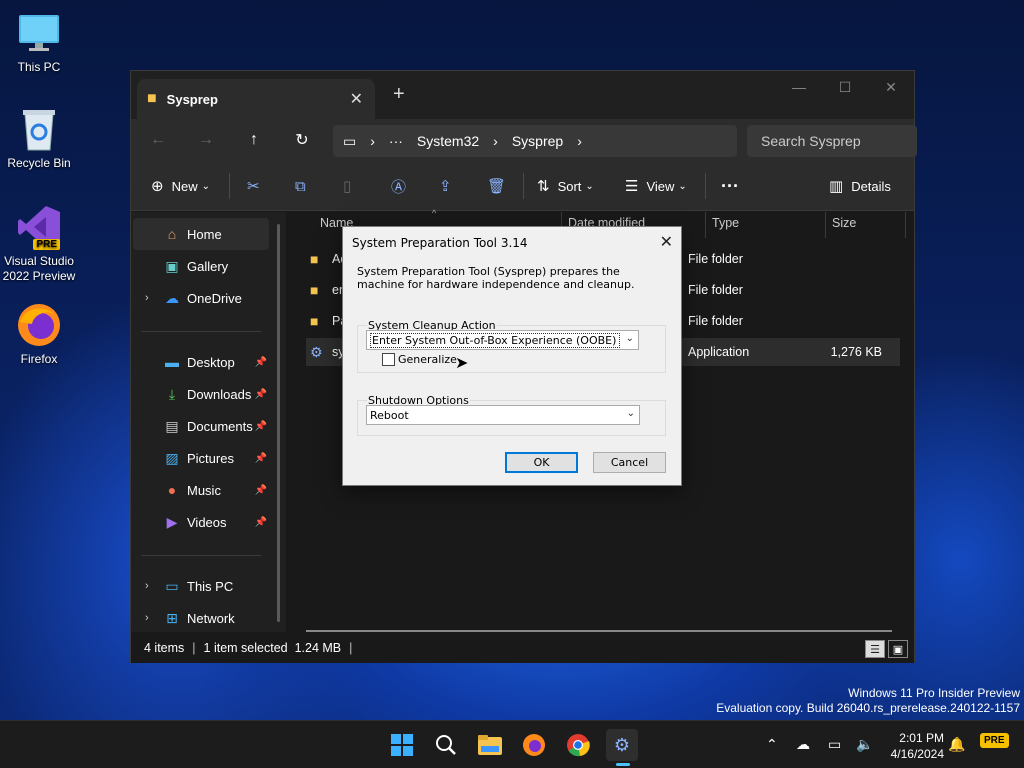 This screenshot has width=1024, height=768. What do you see at coordinates (278, 423) in the screenshot?
I see `scrollbar` at bounding box center [278, 423].